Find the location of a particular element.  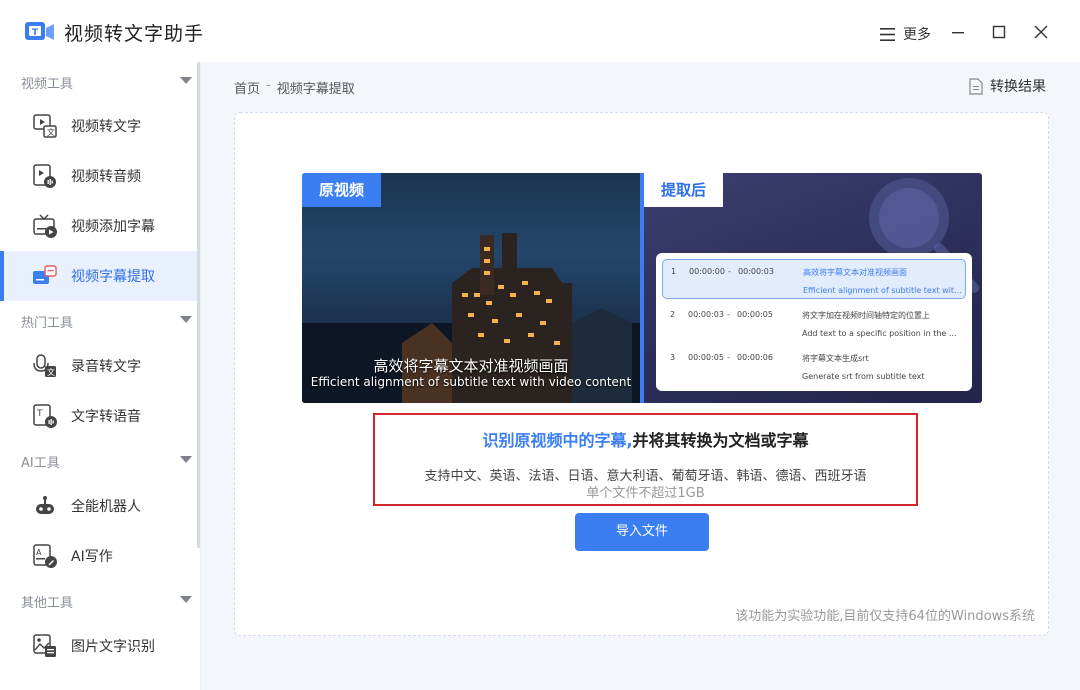

more-menu-button: 更多 is located at coordinates (905, 34).